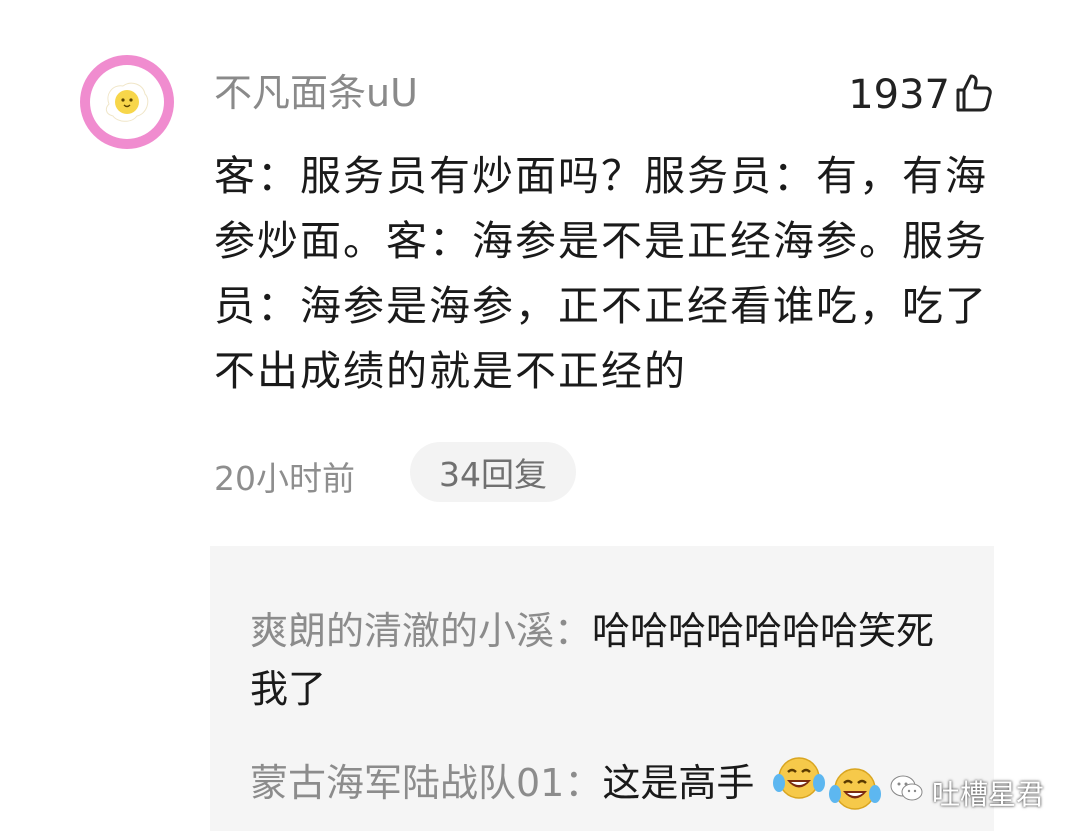  What do you see at coordinates (493, 472) in the screenshot?
I see `view-replies-button: 34回复` at bounding box center [493, 472].